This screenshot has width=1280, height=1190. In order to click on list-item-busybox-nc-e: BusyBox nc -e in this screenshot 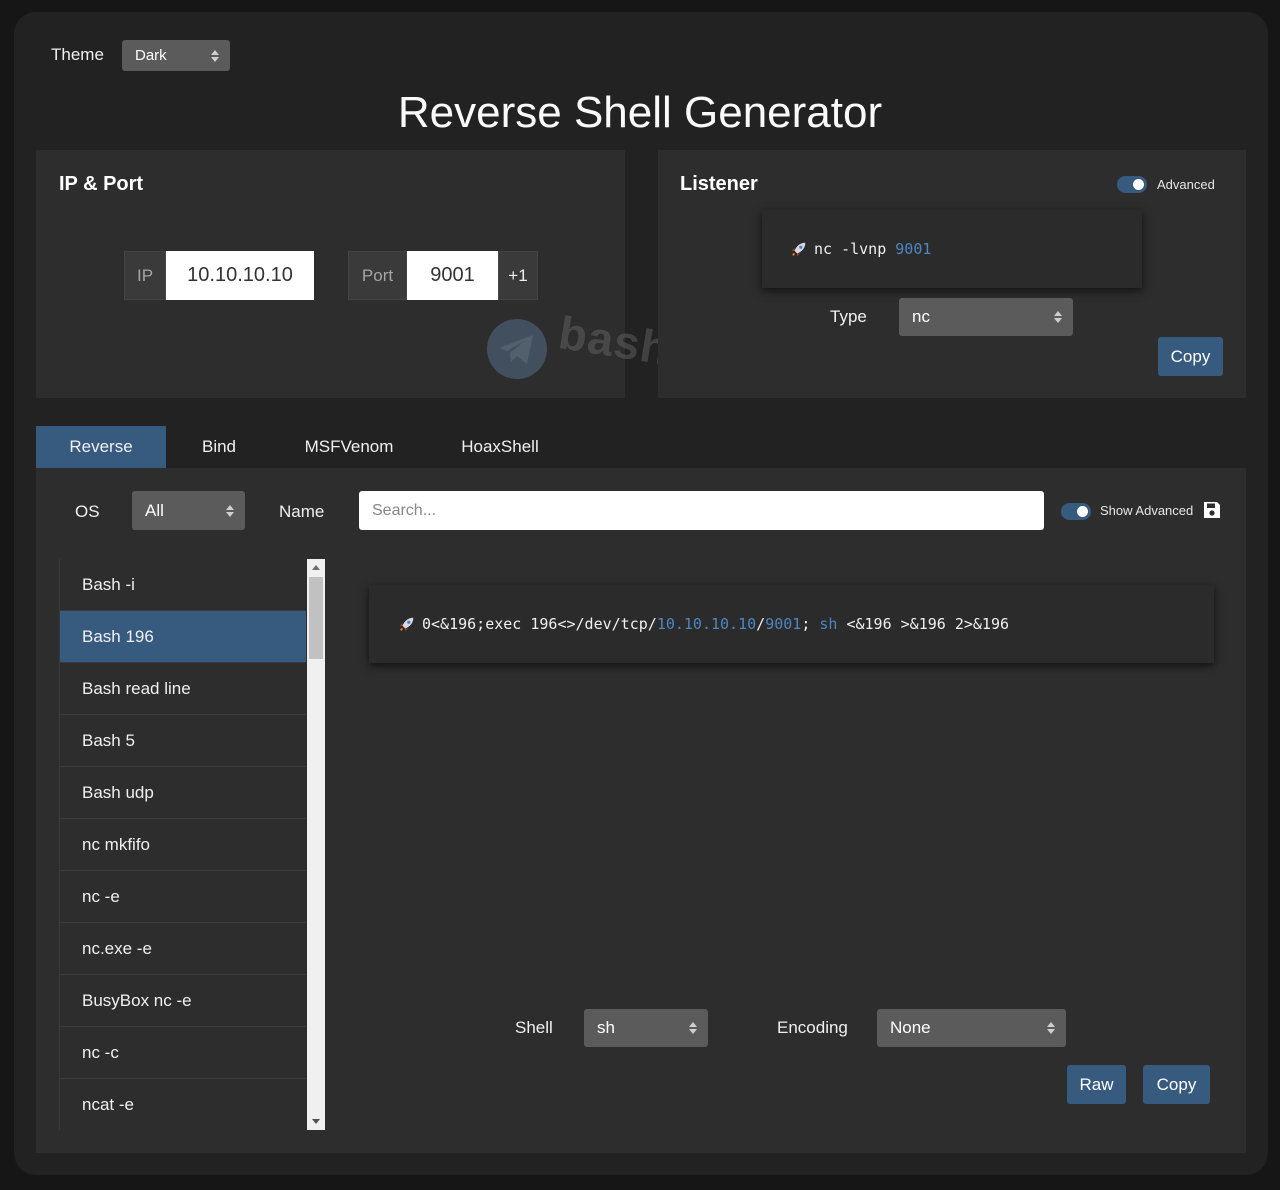, I will do `click(182, 1001)`.